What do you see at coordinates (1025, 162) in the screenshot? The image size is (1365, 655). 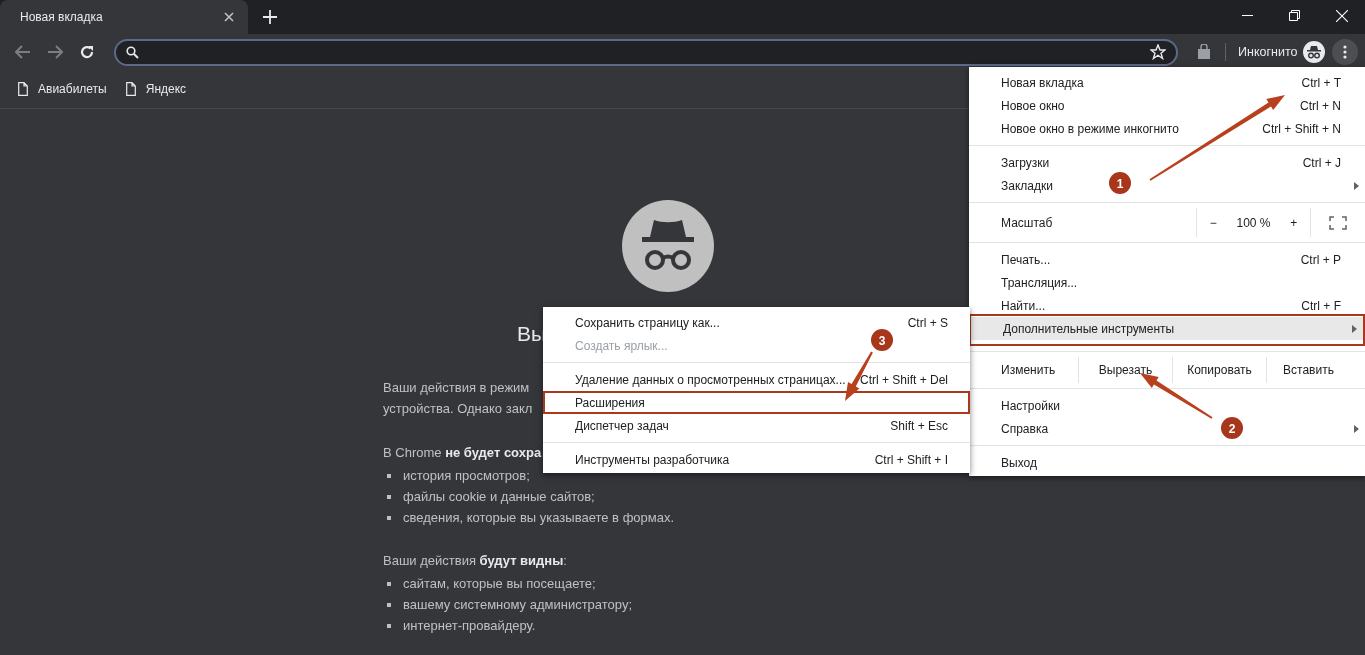 I see `menu-item: Загрузки` at bounding box center [1025, 162].